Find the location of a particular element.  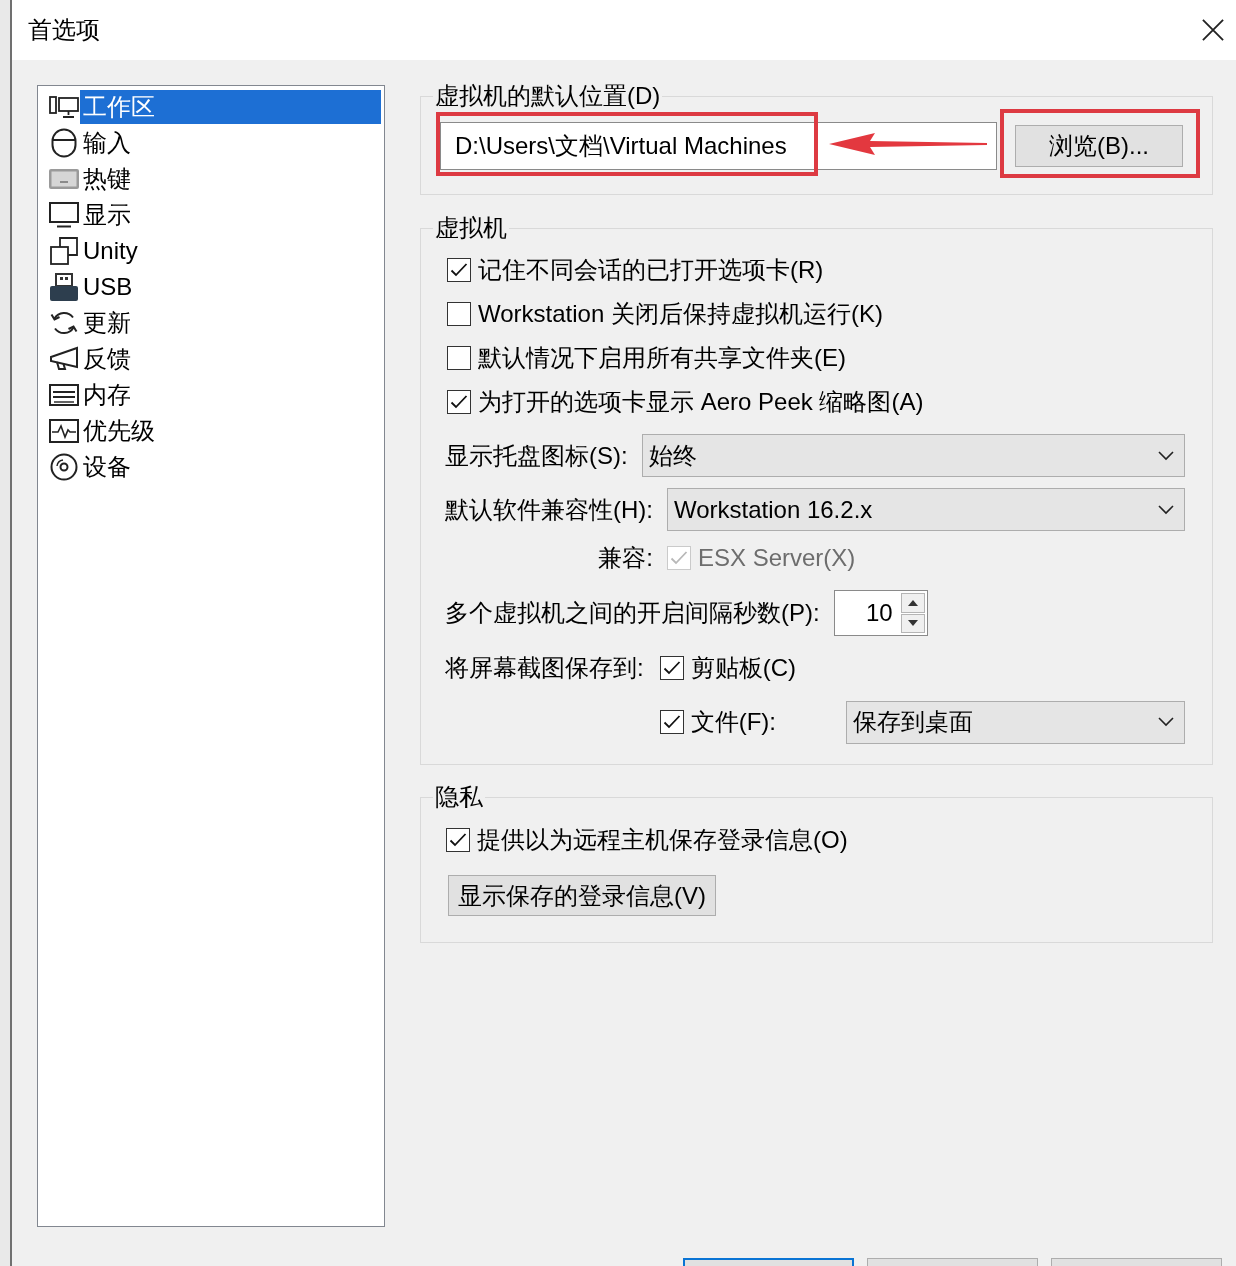

checkbox-label: 为打开的选项卡显示 Aero Peek 缩略图(A) is located at coordinates (701, 402).